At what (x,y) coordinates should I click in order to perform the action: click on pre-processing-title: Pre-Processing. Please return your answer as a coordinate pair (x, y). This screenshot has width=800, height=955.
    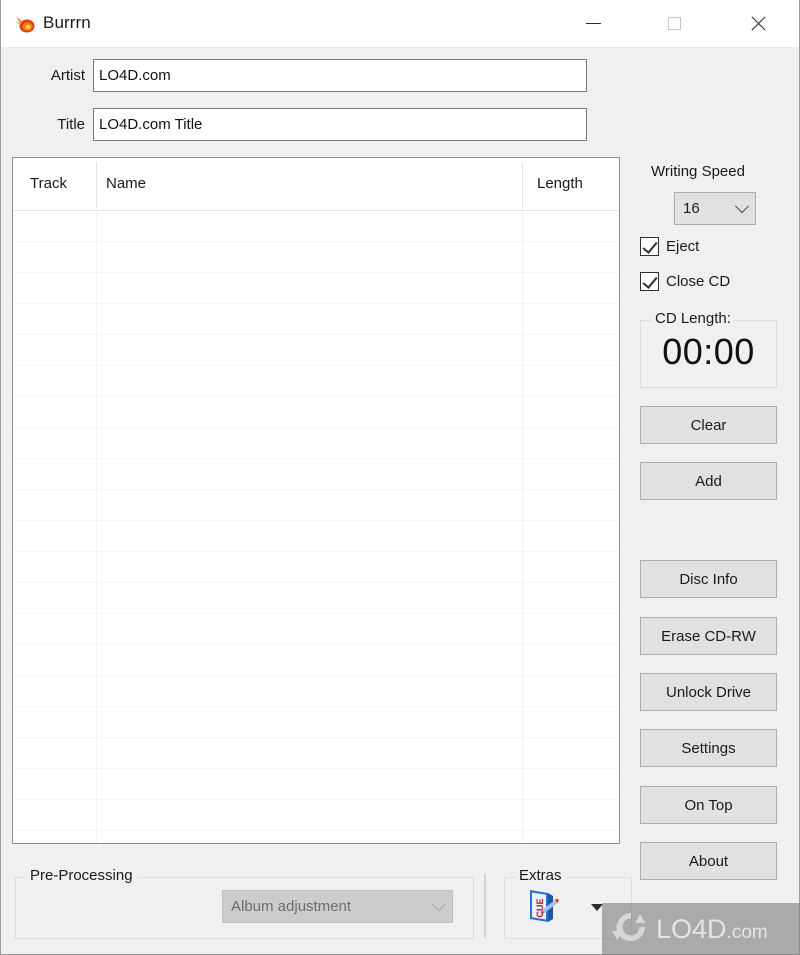
    Looking at the image, I should click on (81, 875).